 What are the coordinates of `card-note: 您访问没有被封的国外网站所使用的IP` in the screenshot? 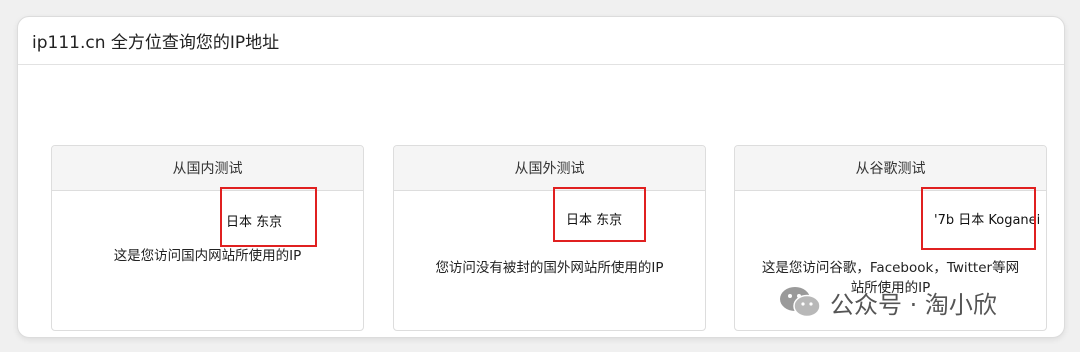 It's located at (549, 268).